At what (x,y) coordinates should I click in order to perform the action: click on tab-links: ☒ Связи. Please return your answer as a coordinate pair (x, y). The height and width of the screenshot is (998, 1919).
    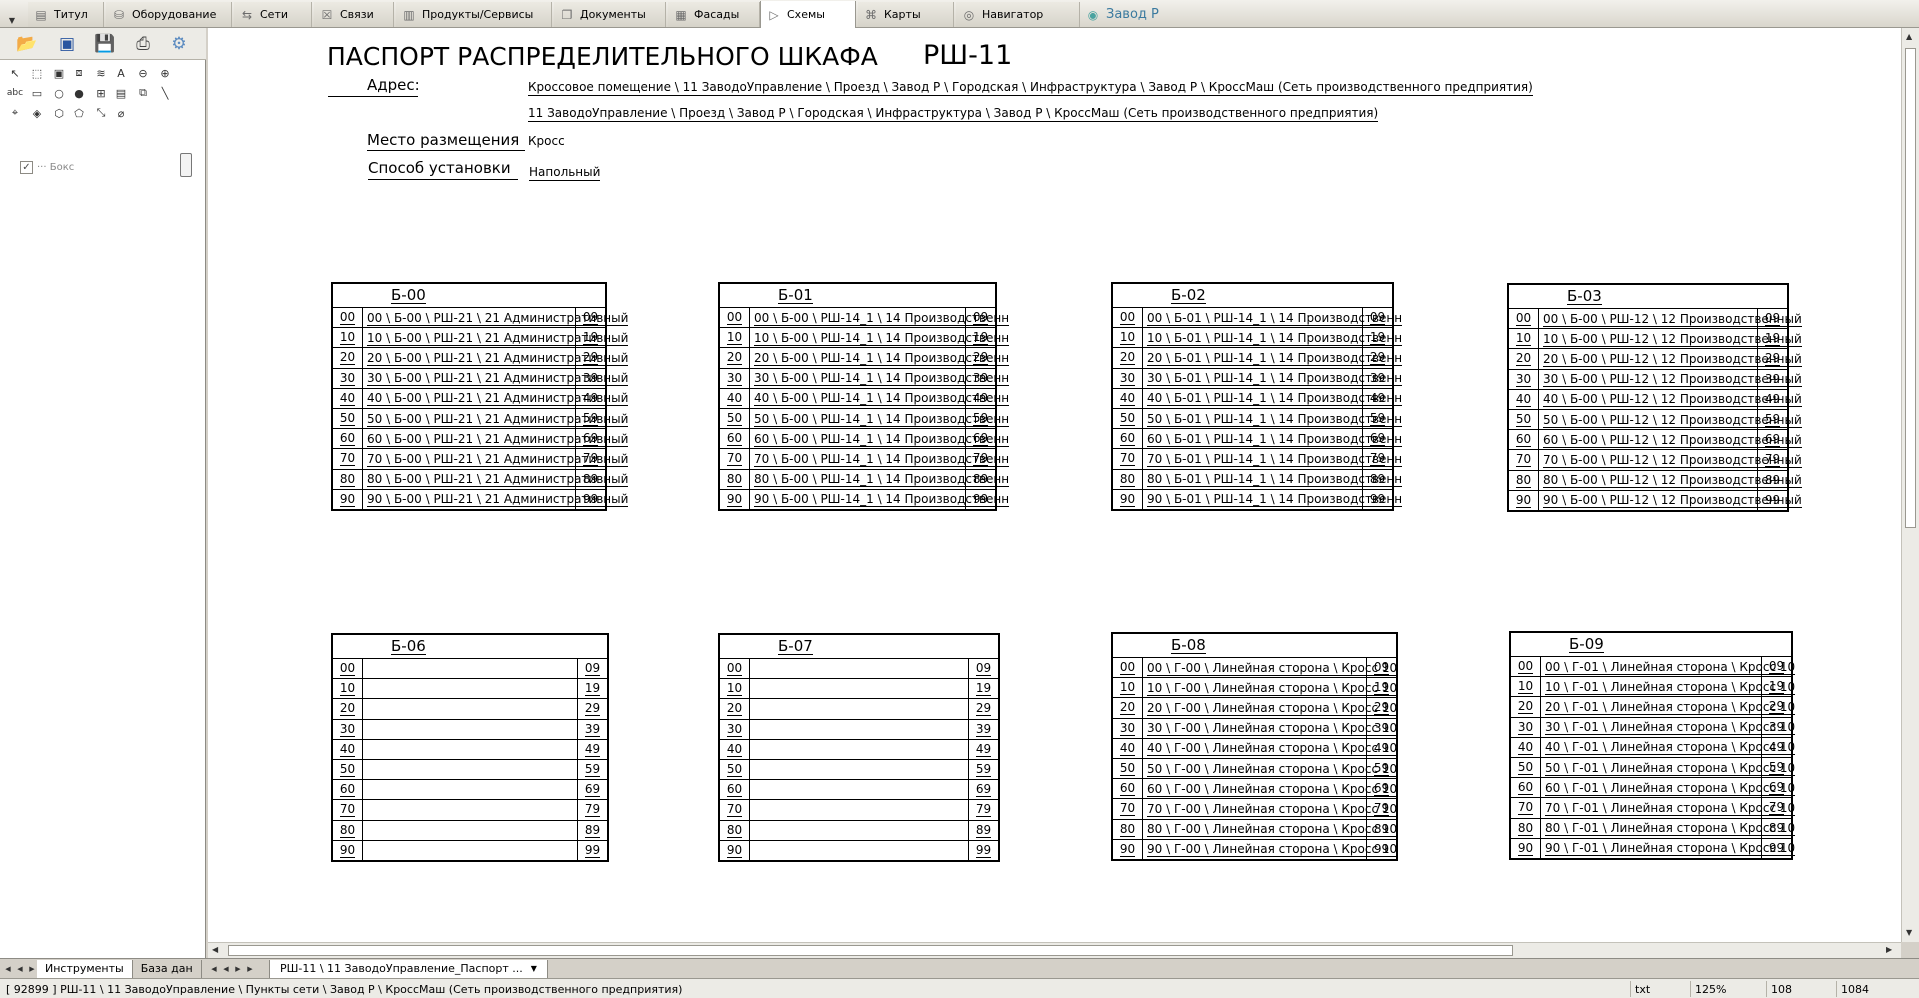
    Looking at the image, I should click on (354, 14).